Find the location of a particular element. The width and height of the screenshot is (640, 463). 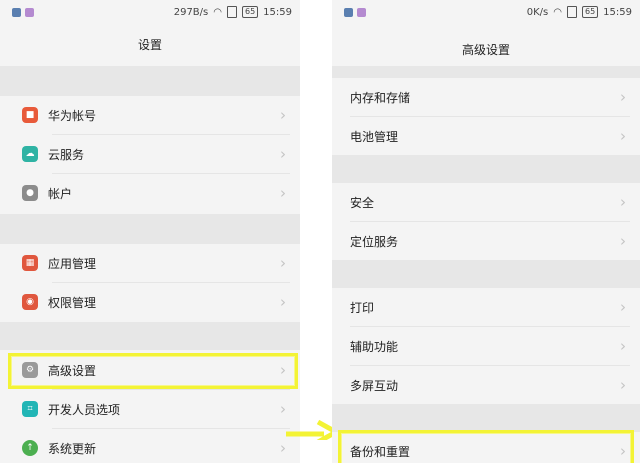

settings-item-label: 帐户 is located at coordinates (60, 193).